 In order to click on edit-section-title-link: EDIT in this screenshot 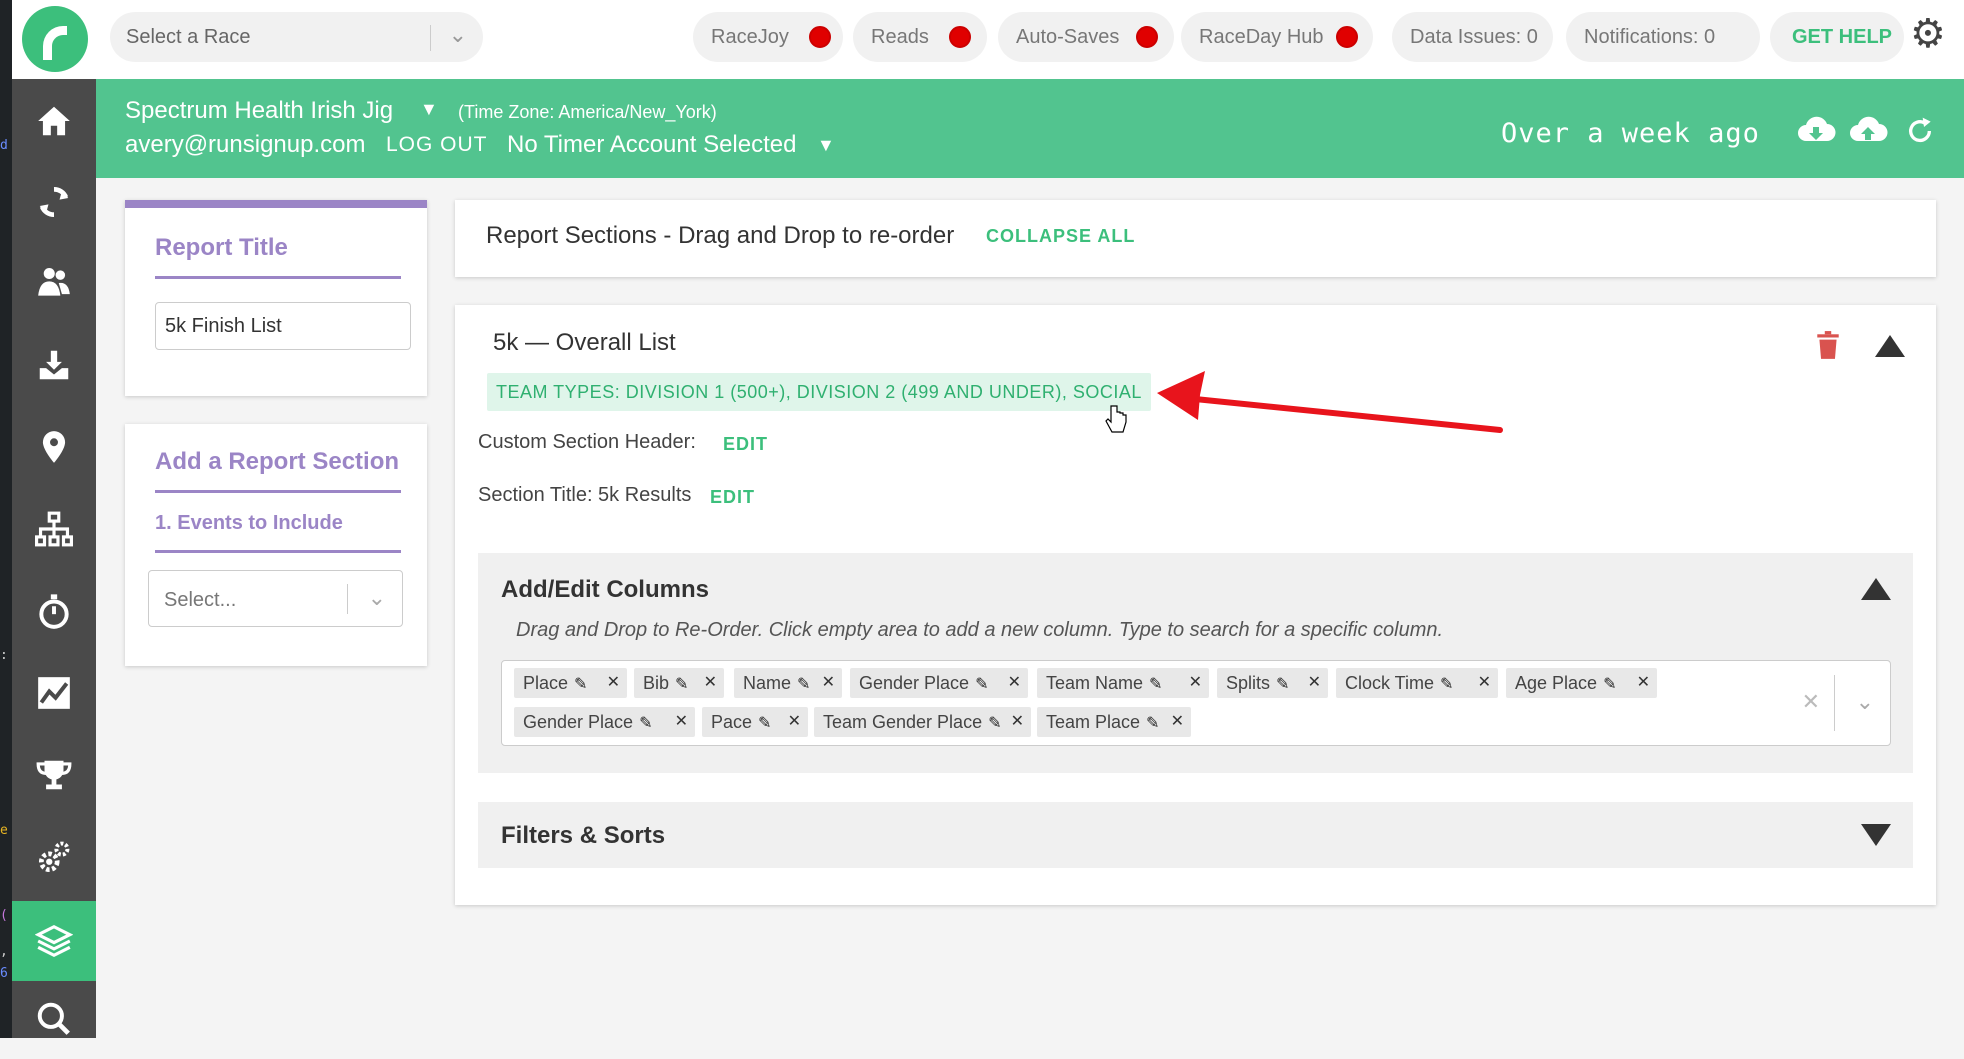, I will do `click(732, 497)`.